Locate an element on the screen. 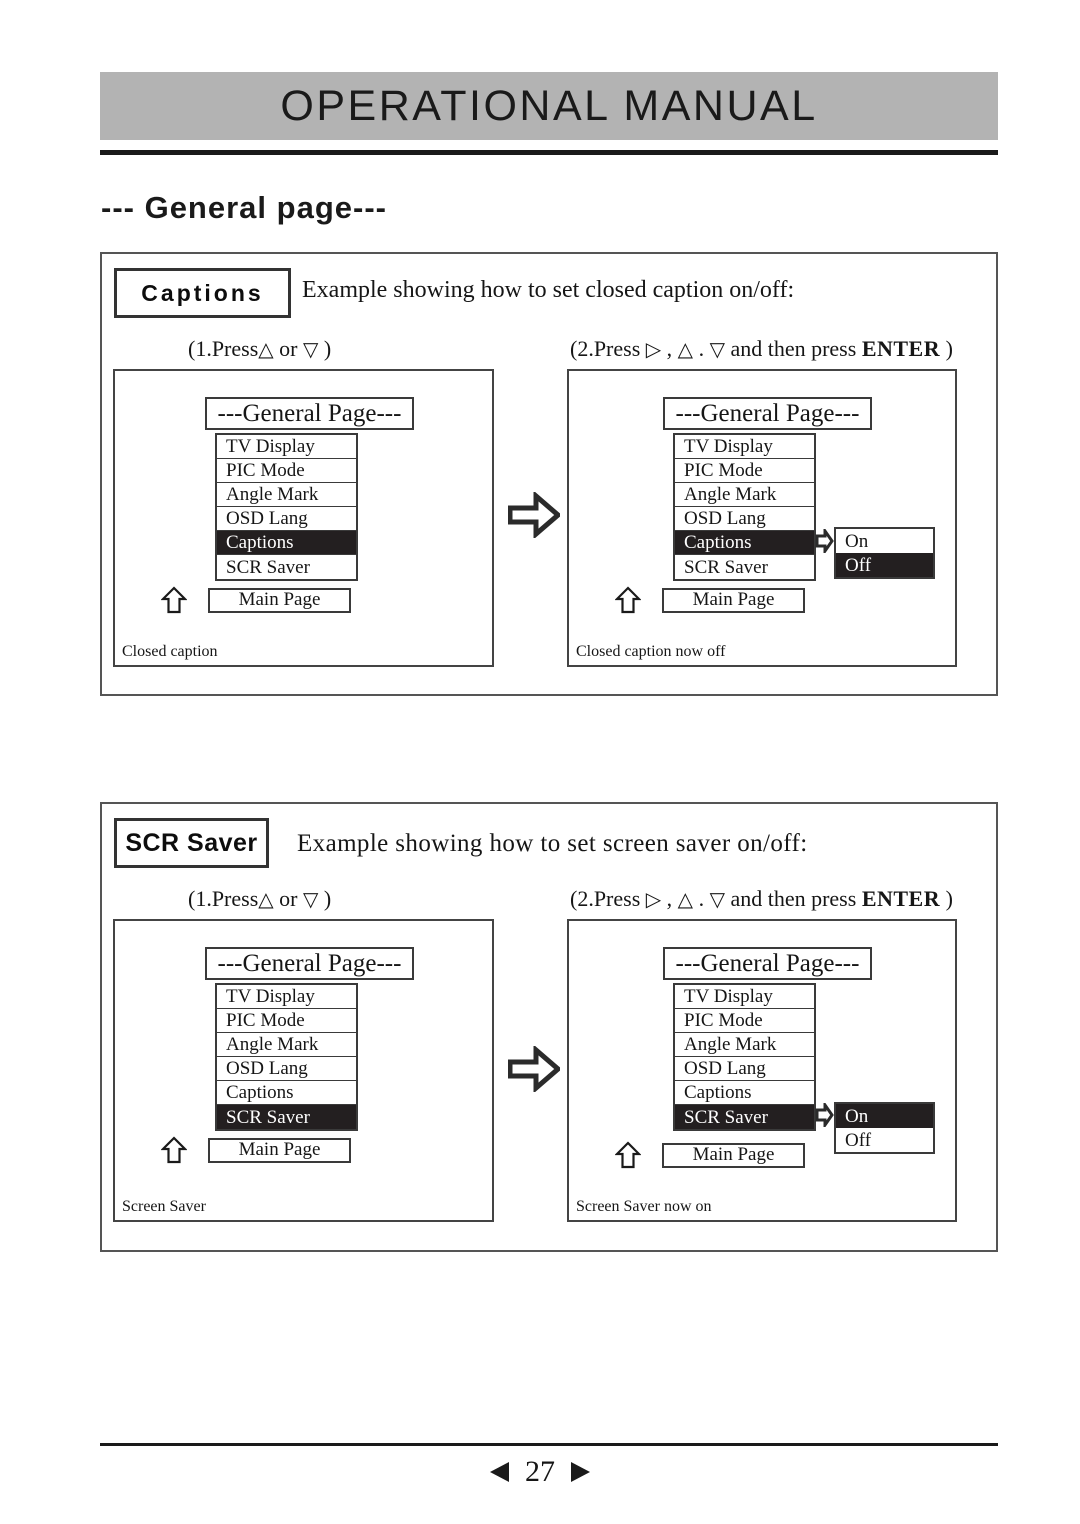  footer-divider is located at coordinates (549, 1444).